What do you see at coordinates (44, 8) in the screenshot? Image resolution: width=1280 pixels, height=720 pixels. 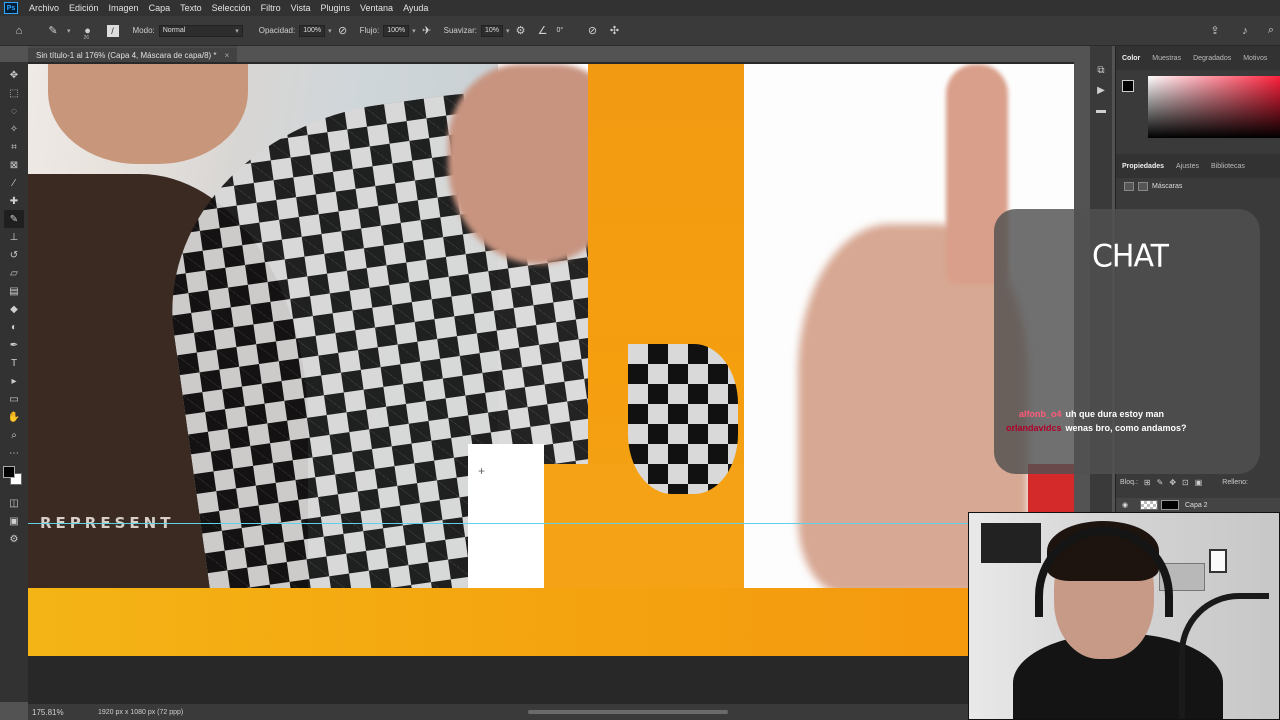 I see `menu-archivo: Archivo` at bounding box center [44, 8].